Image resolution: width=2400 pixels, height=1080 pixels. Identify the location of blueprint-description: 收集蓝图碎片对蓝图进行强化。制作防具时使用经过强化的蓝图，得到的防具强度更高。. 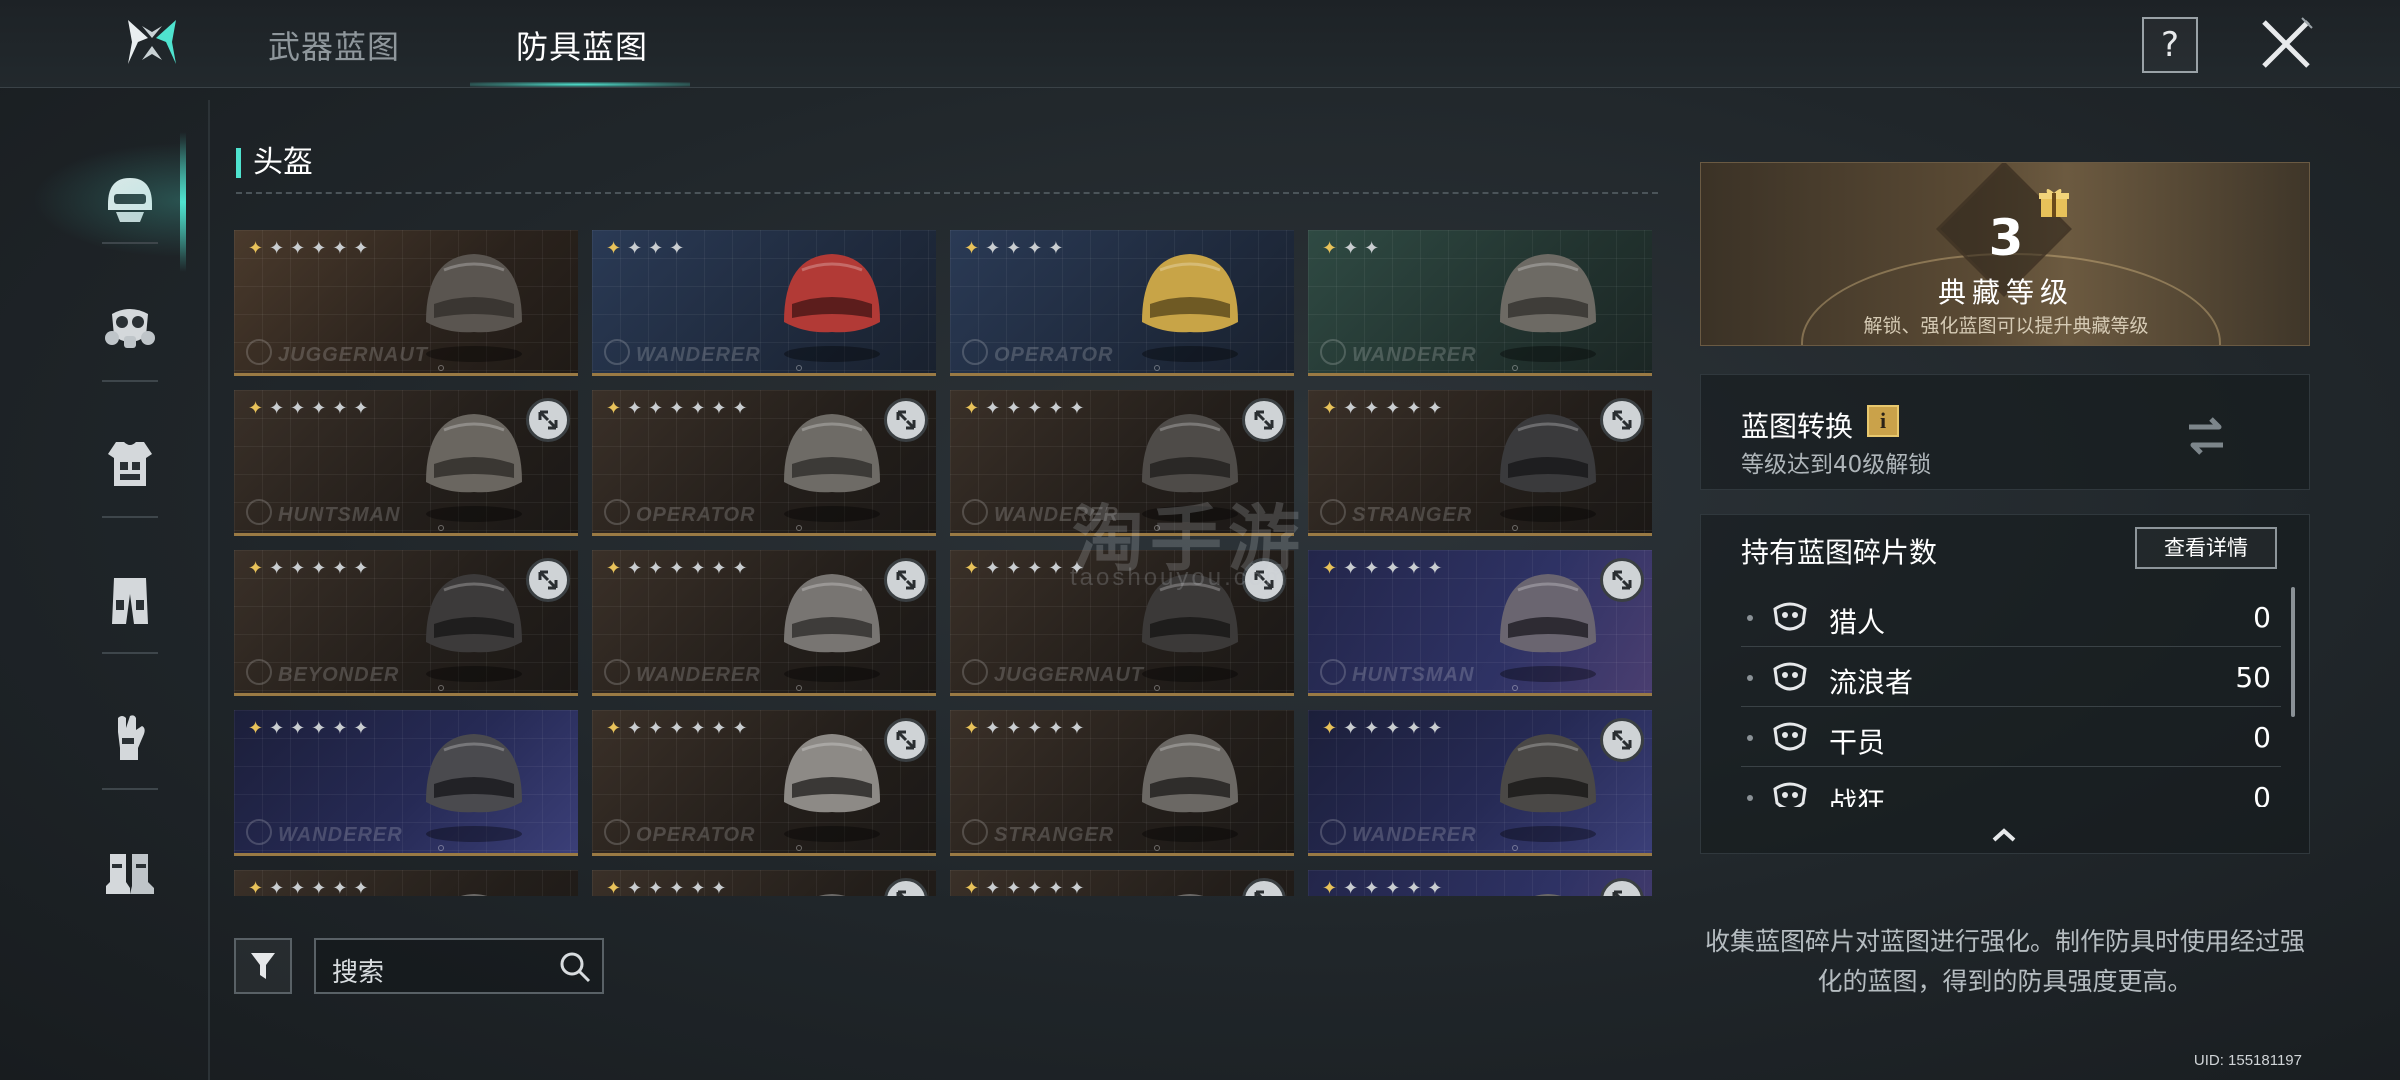
(2004, 961).